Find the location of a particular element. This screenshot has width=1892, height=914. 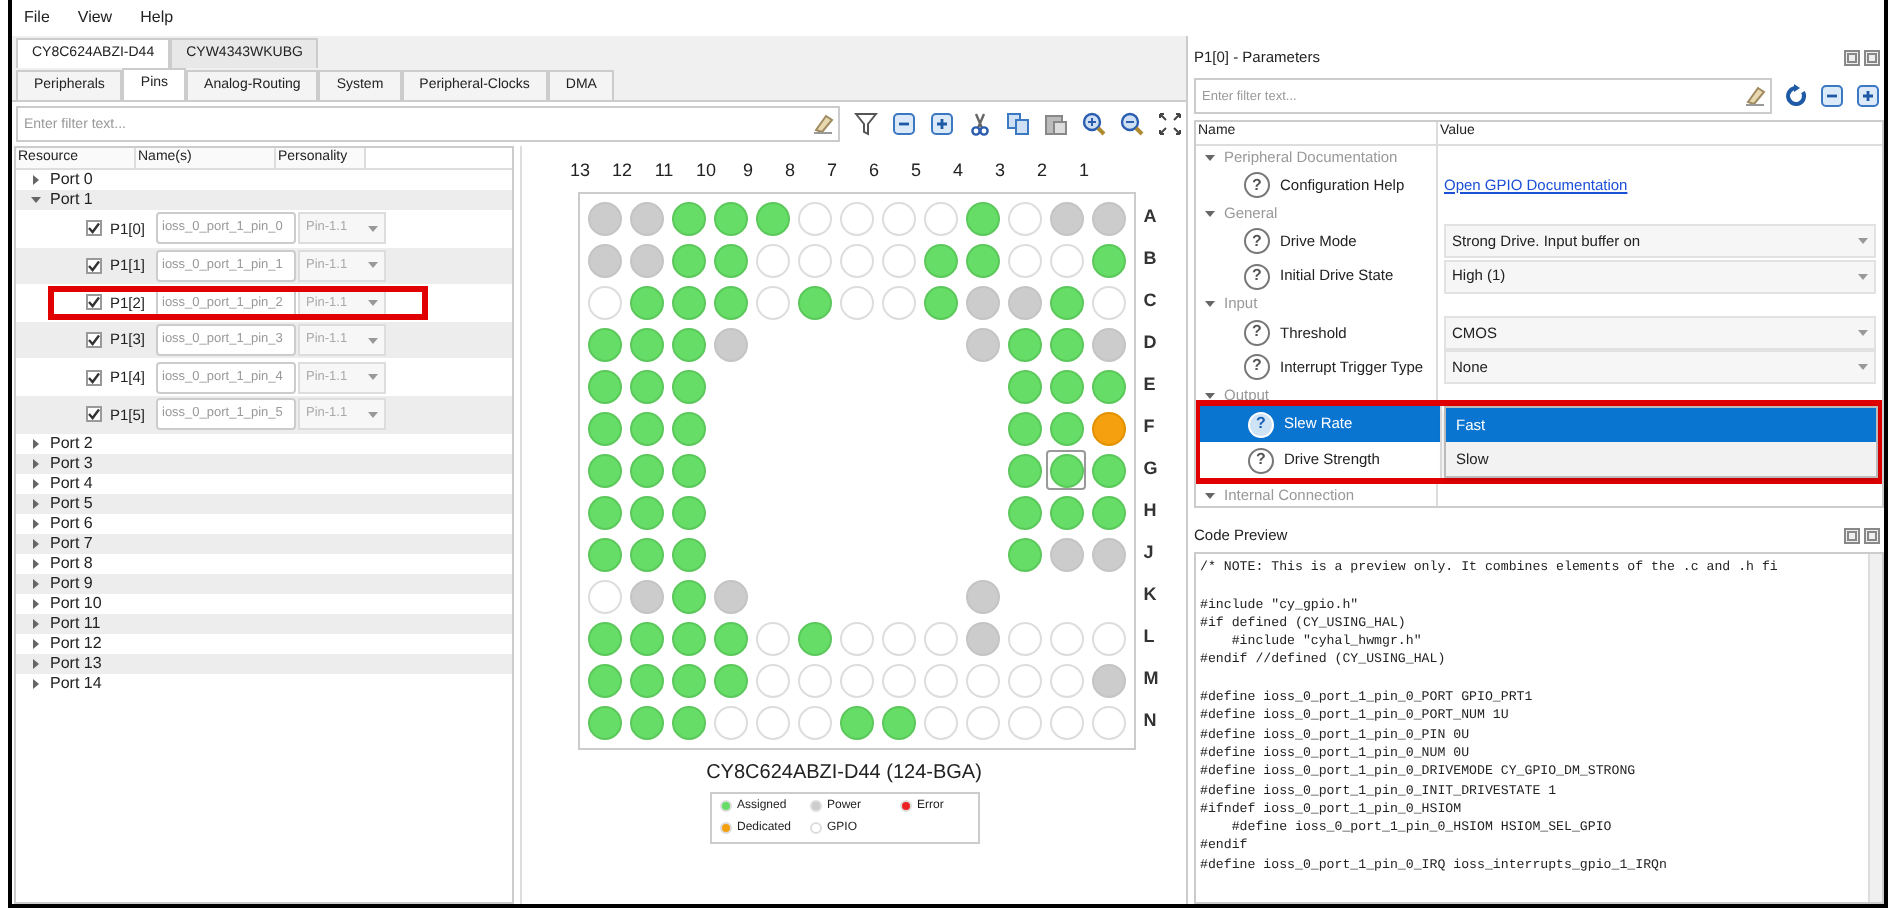

tree-item: Port 9 is located at coordinates (71, 583).